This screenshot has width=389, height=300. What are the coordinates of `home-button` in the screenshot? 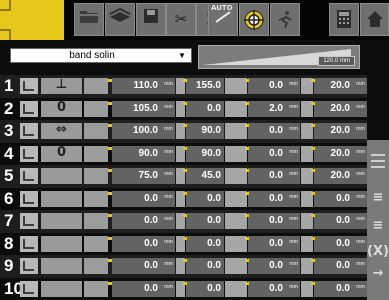 It's located at (374, 19).